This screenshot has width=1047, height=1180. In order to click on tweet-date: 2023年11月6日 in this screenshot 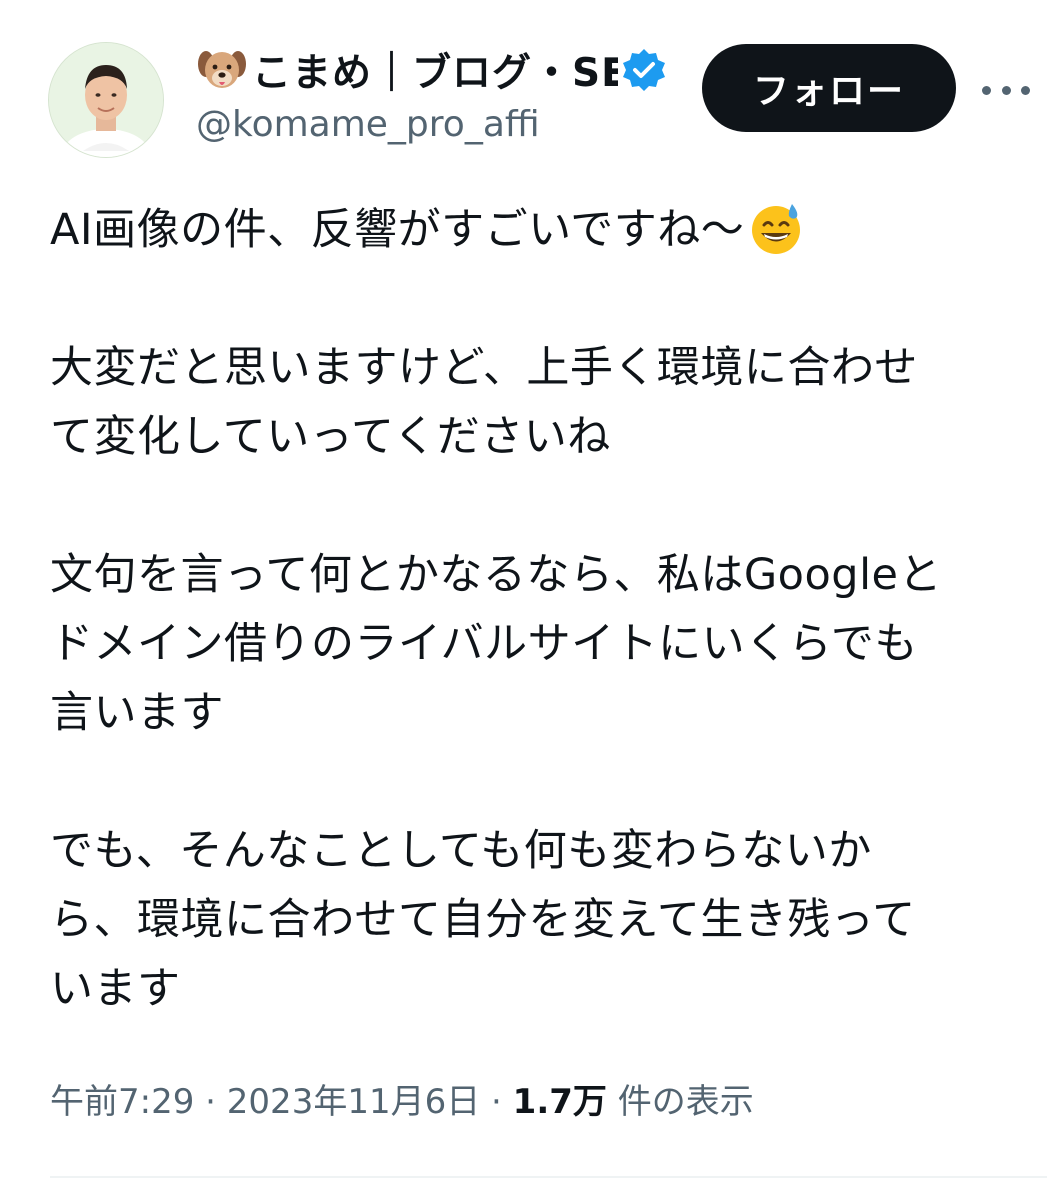, I will do `click(353, 1102)`.